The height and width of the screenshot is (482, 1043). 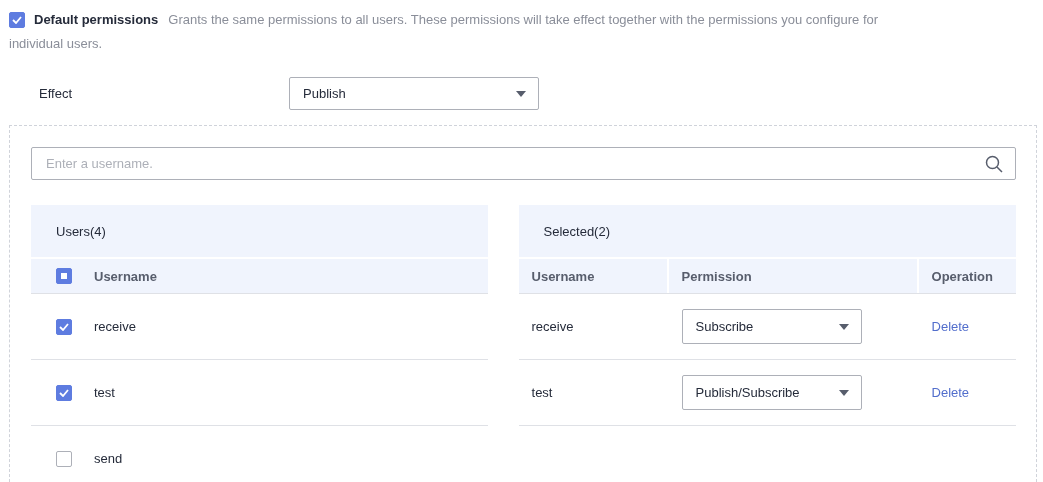 I want to click on section-label: Default permissions, so click(x=96, y=20).